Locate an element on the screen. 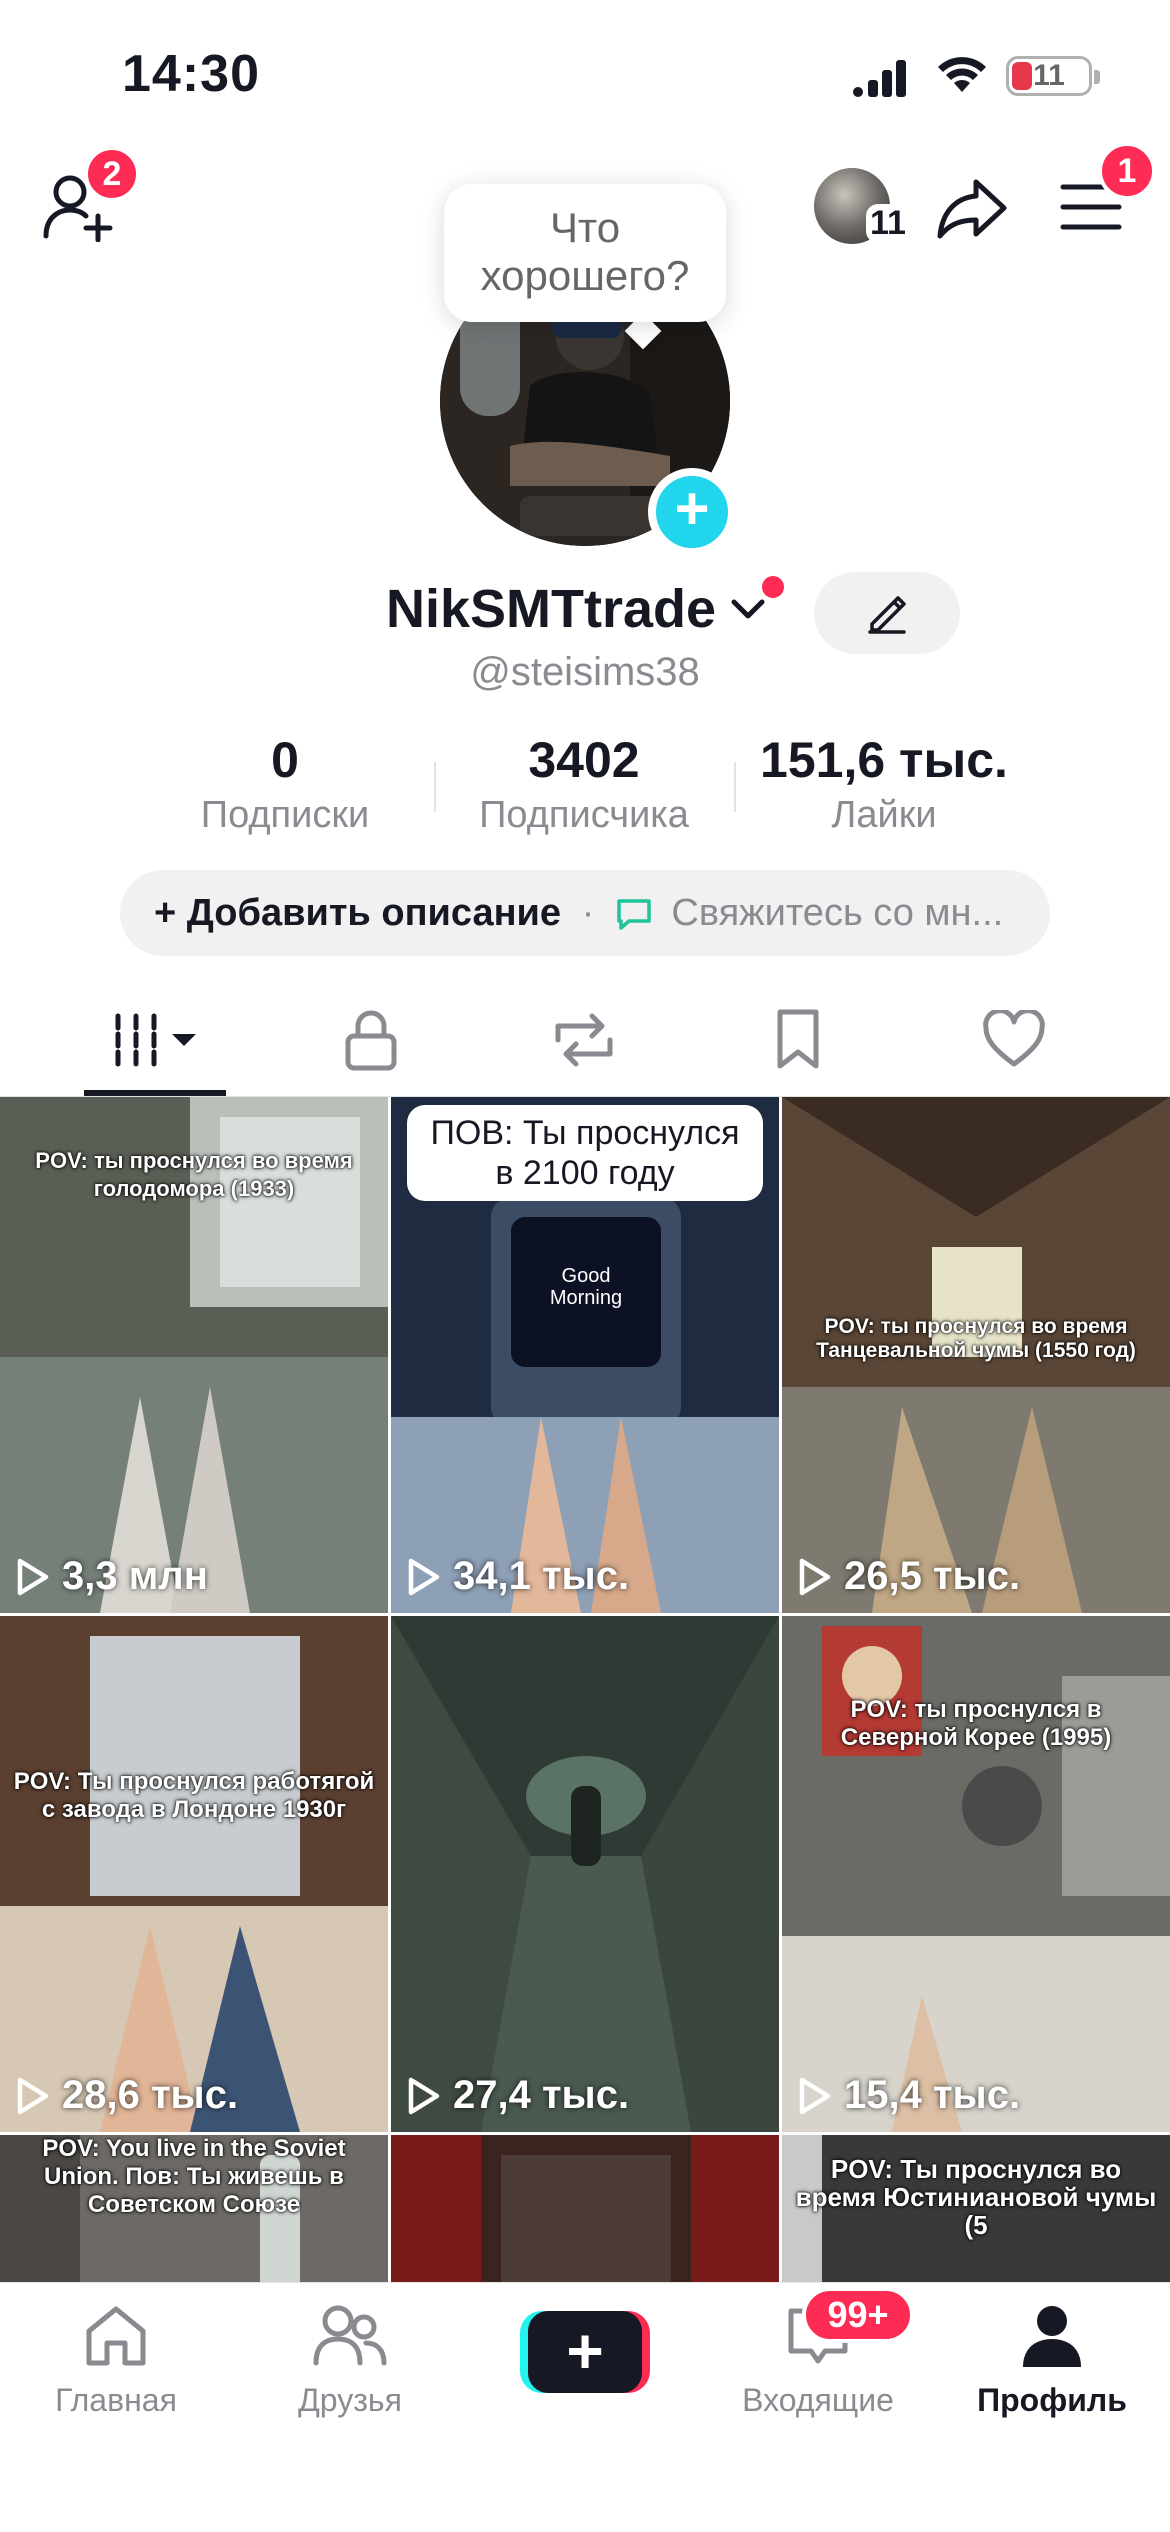 This screenshot has width=1170, height=2532. wifi-icon is located at coordinates (962, 74).